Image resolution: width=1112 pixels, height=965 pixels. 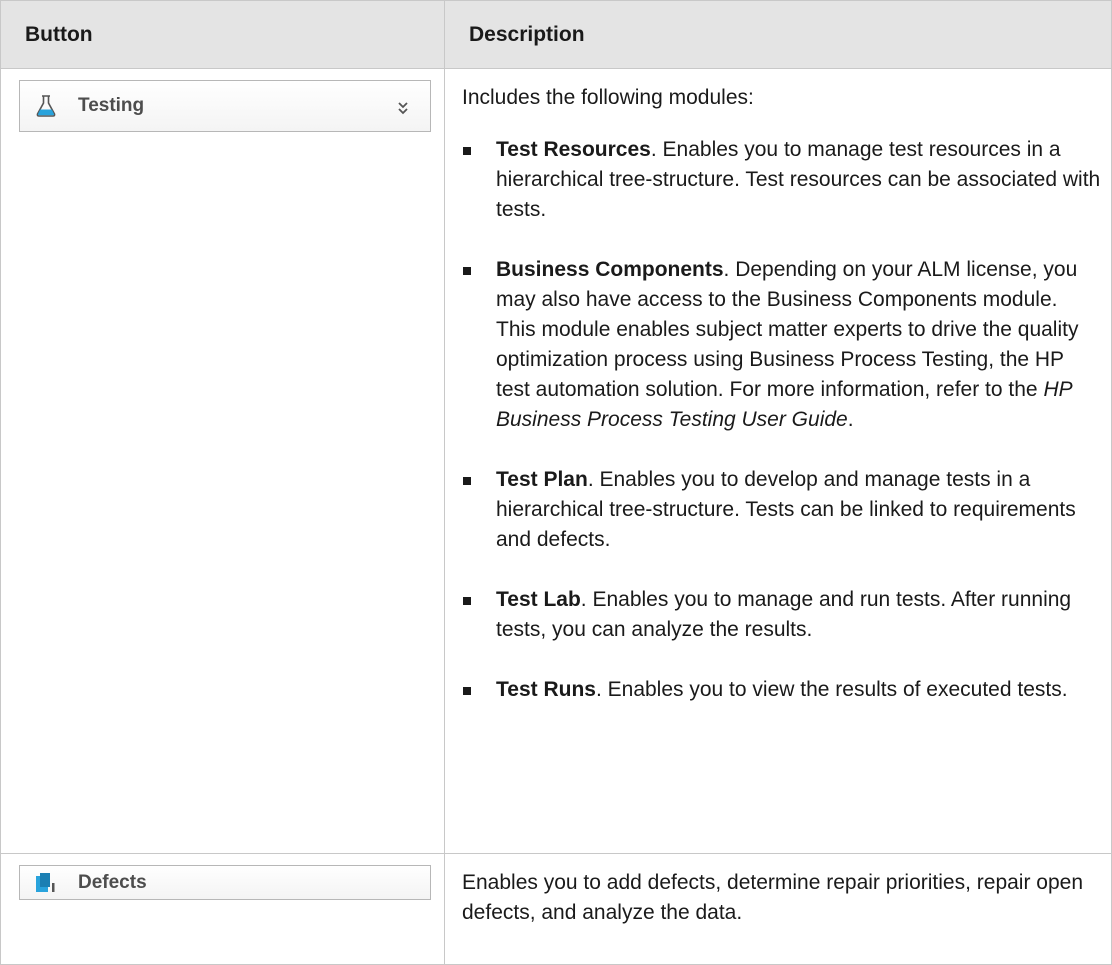 What do you see at coordinates (225, 106) in the screenshot?
I see `testing-module-button: Testing` at bounding box center [225, 106].